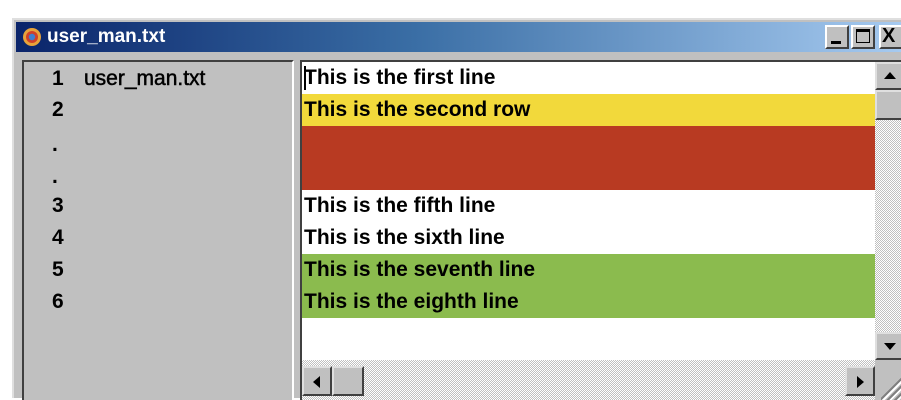  I want to click on scroll-right-button, so click(860, 381).